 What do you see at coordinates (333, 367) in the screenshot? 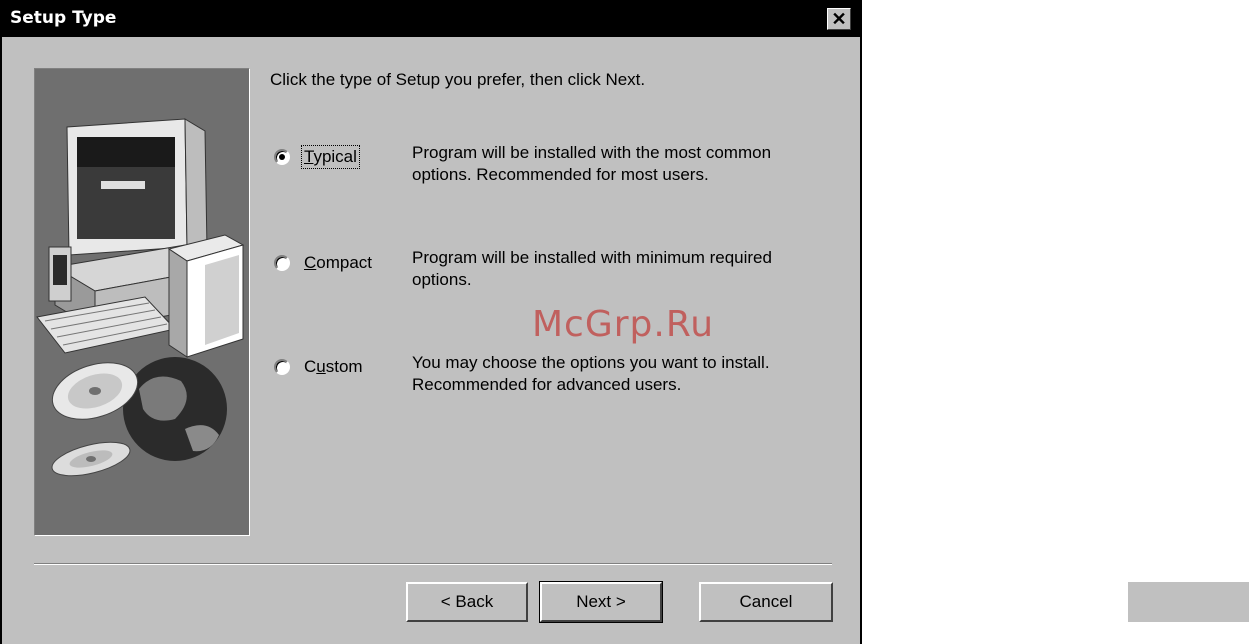
I see `option-custom-label: Custom` at bounding box center [333, 367].